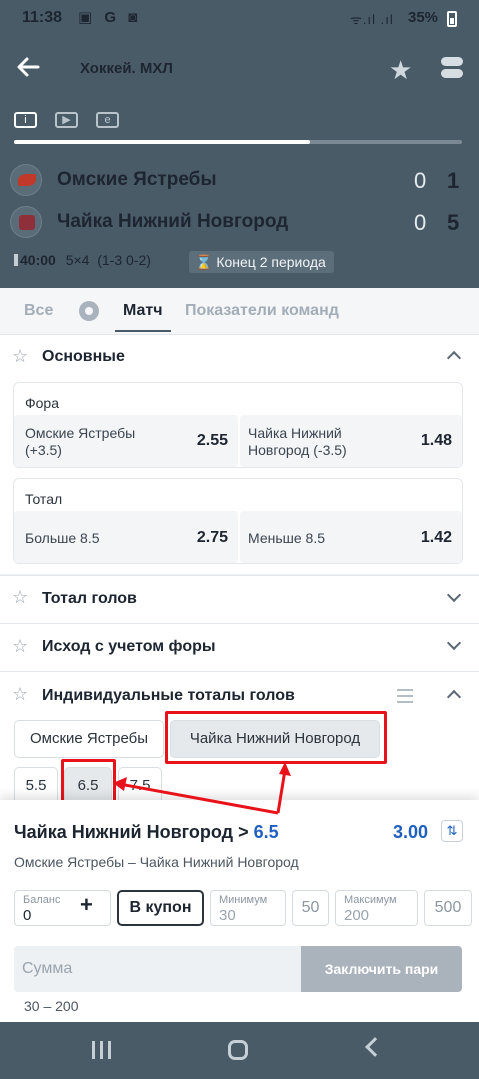  What do you see at coordinates (453, 222) in the screenshot?
I see `score-total-away: 5` at bounding box center [453, 222].